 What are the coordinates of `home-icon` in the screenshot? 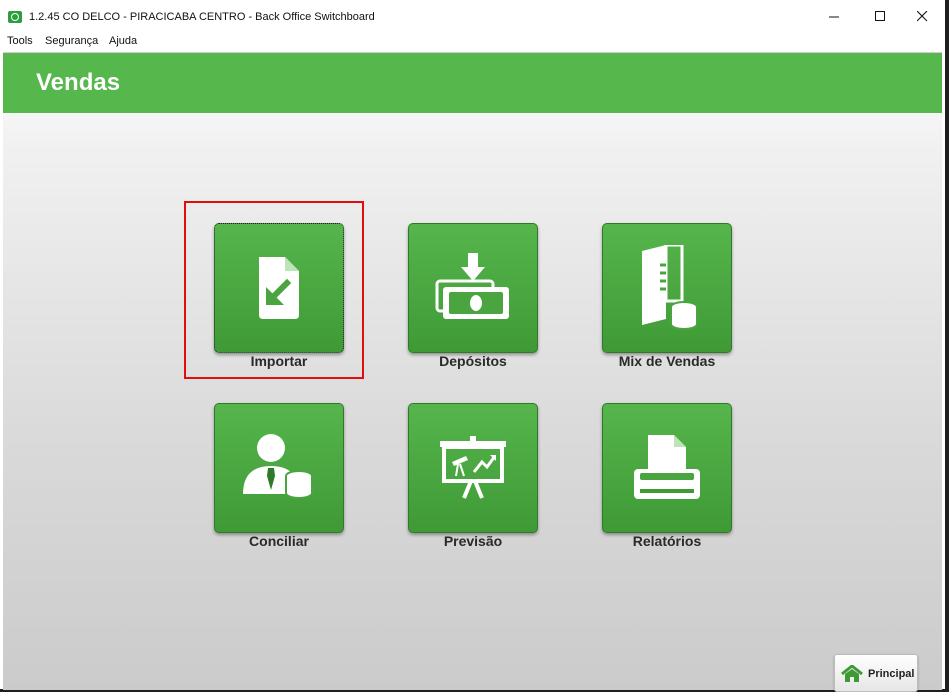 It's located at (852, 673).